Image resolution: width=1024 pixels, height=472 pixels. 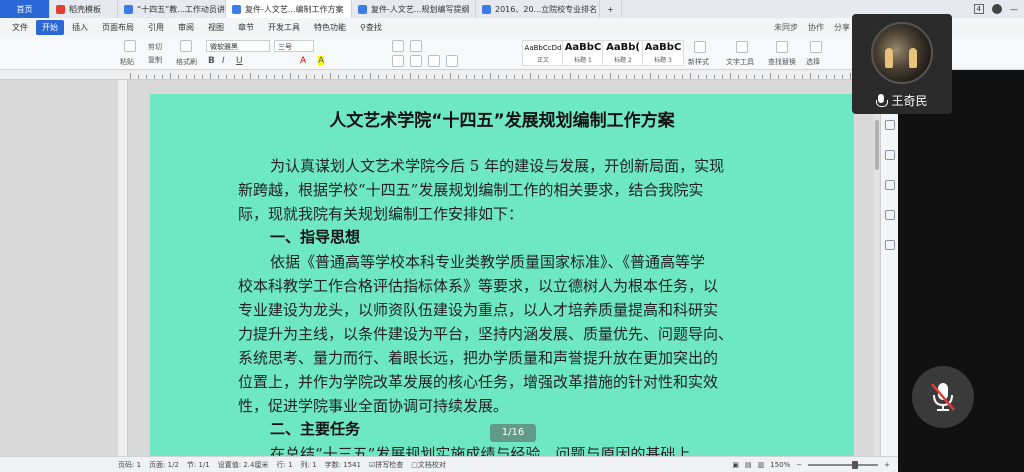 What do you see at coordinates (398, 61) in the screenshot?
I see `align-left-icon` at bounding box center [398, 61].